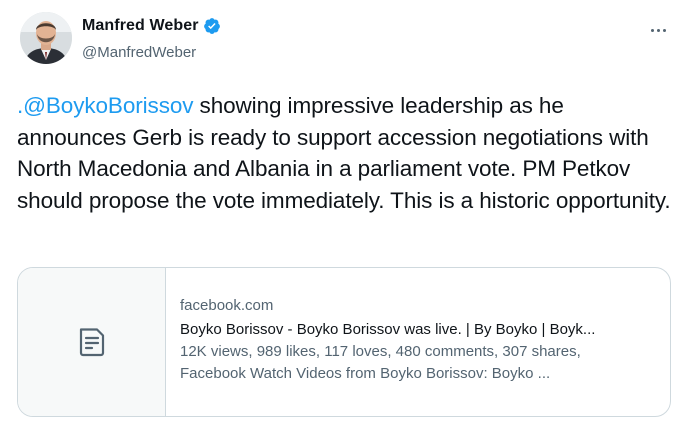 The image size is (696, 428). I want to click on avatar-image, so click(46, 38).